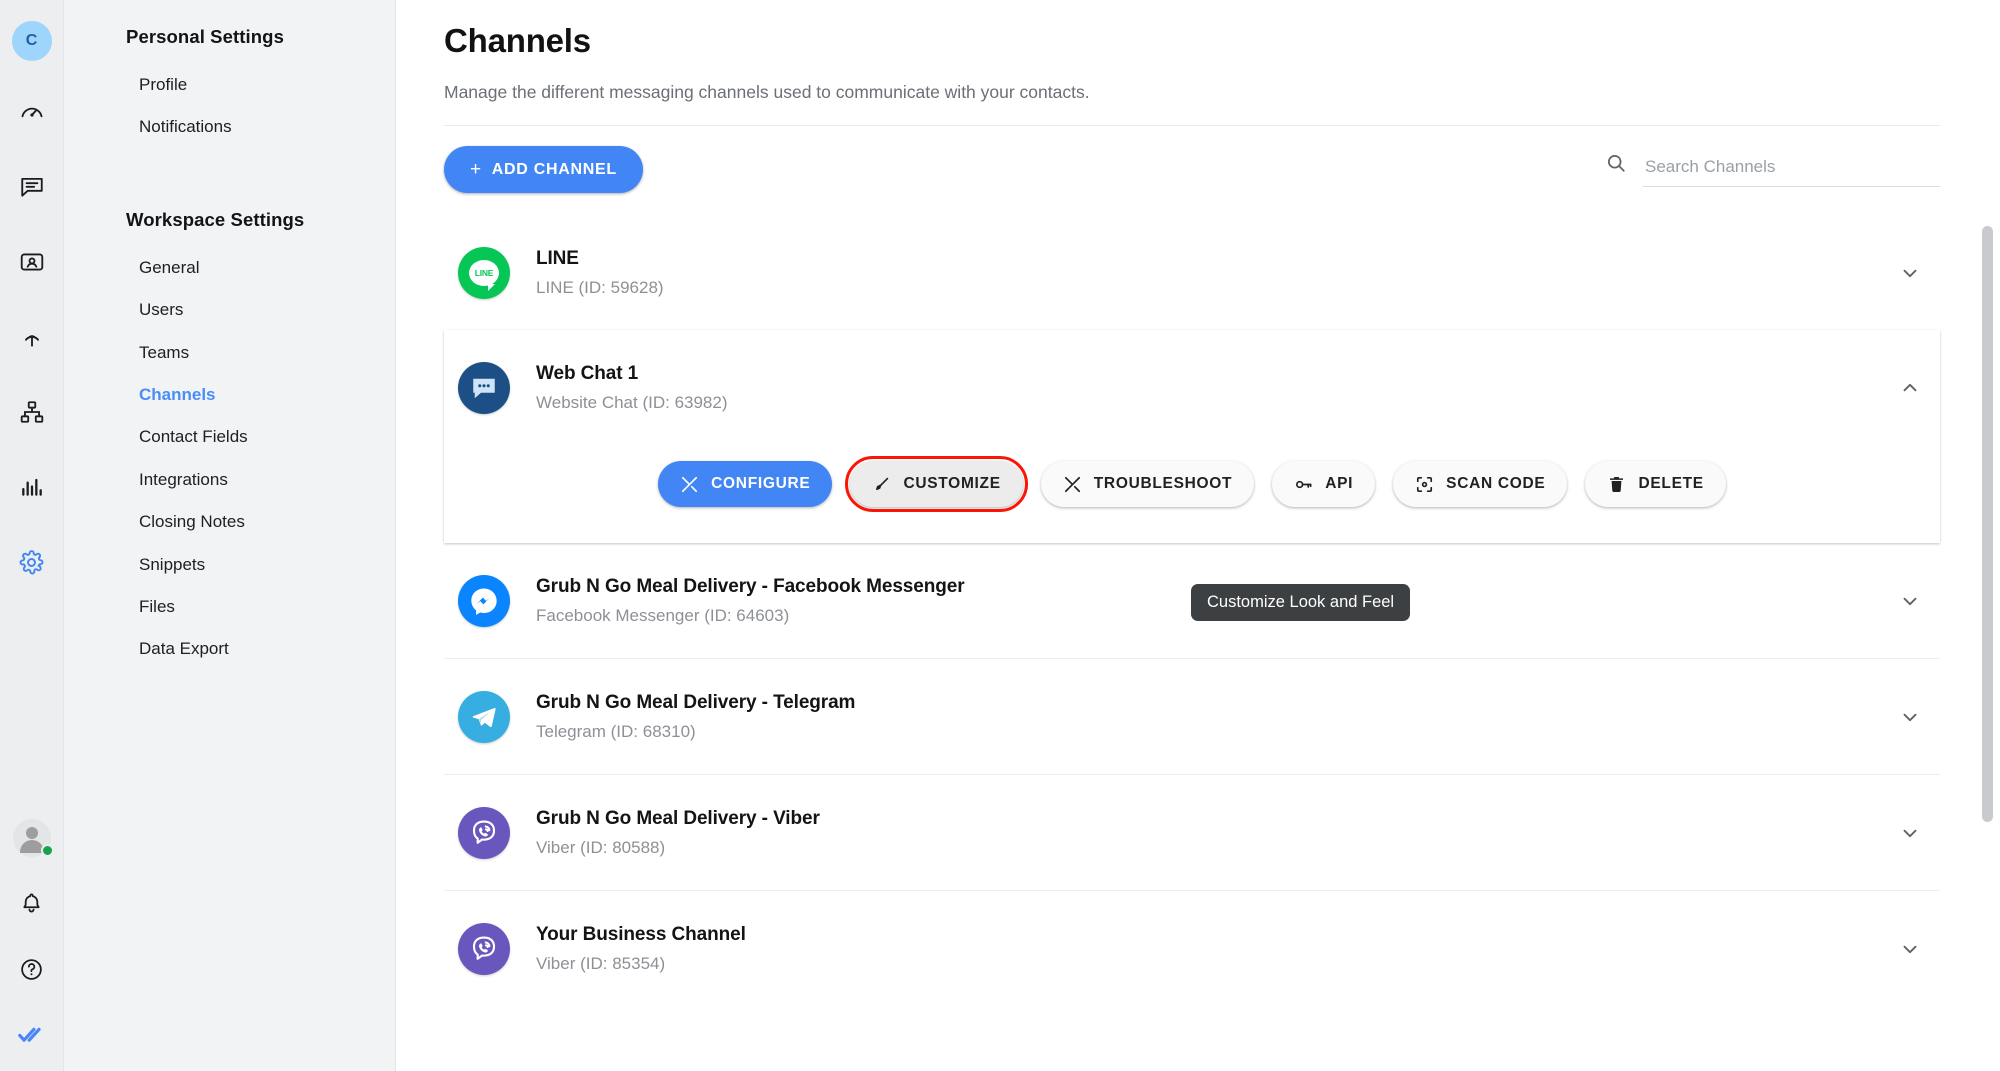 The image size is (2000, 1071). What do you see at coordinates (881, 484) in the screenshot?
I see `brush-icon` at bounding box center [881, 484].